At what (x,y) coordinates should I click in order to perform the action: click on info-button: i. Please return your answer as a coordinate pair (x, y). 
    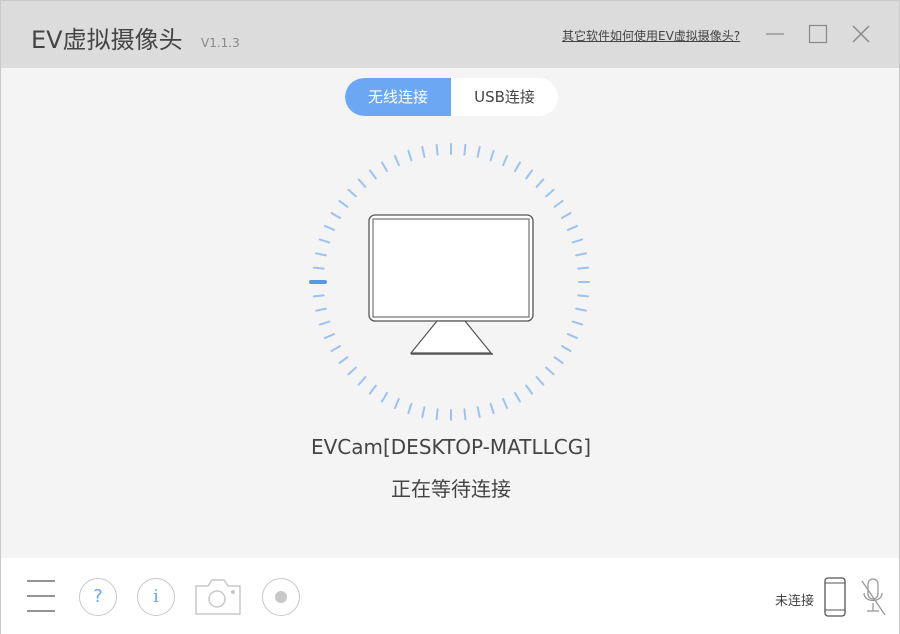
    Looking at the image, I should click on (156, 597).